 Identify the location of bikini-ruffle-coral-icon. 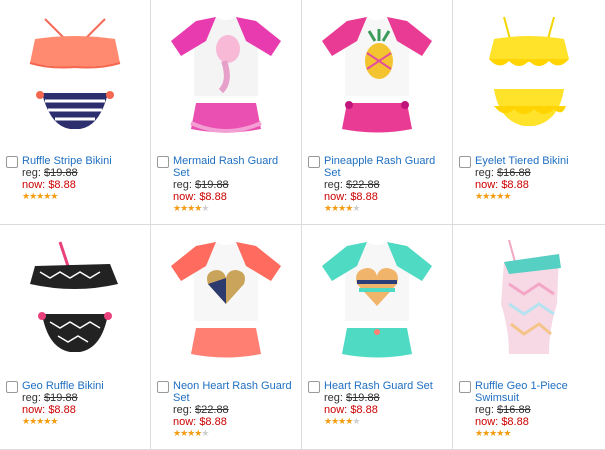
(75, 73).